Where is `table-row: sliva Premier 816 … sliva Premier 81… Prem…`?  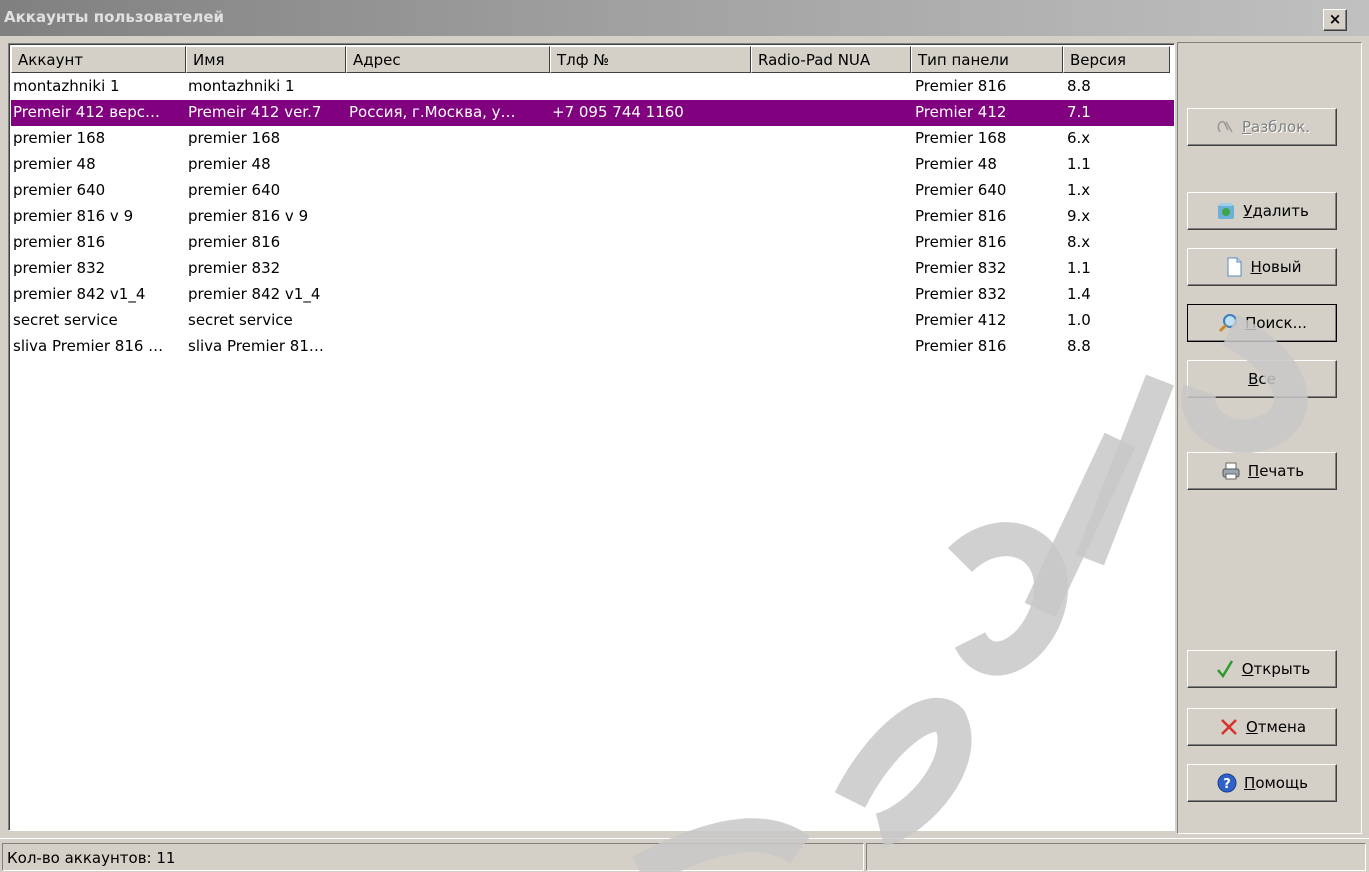
table-row: sliva Premier 816 … sliva Premier 81… Prem… is located at coordinates (592, 347).